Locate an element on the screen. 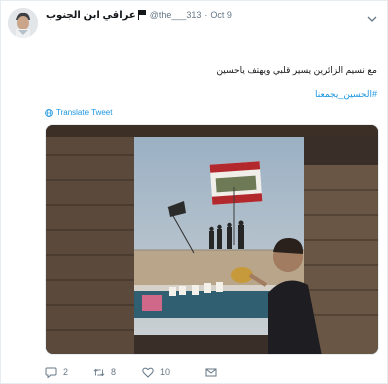 This screenshot has width=388, height=384. tweet-actions: 2 8 10 is located at coordinates (212, 372).